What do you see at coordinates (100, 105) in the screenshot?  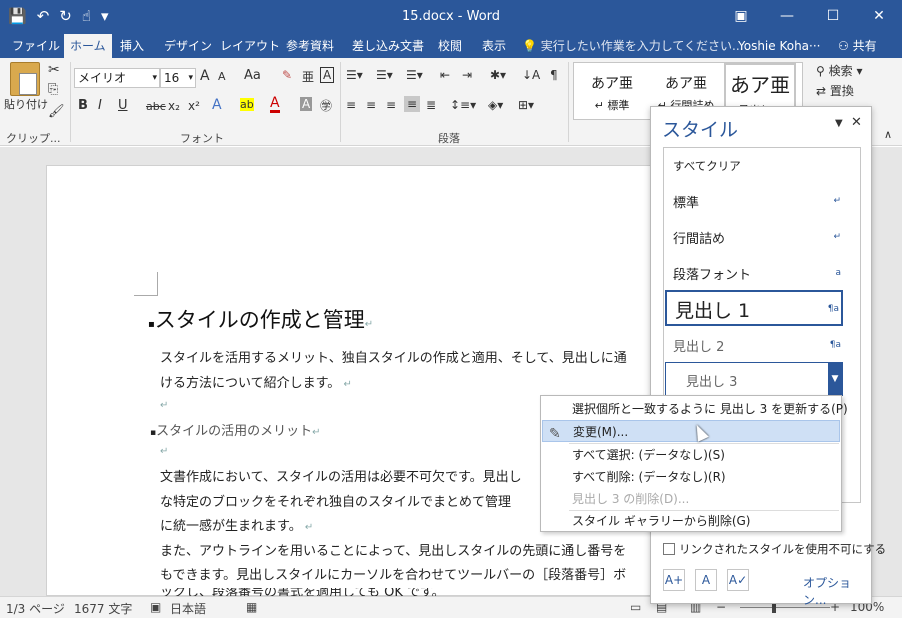 I see `italic-button: I` at bounding box center [100, 105].